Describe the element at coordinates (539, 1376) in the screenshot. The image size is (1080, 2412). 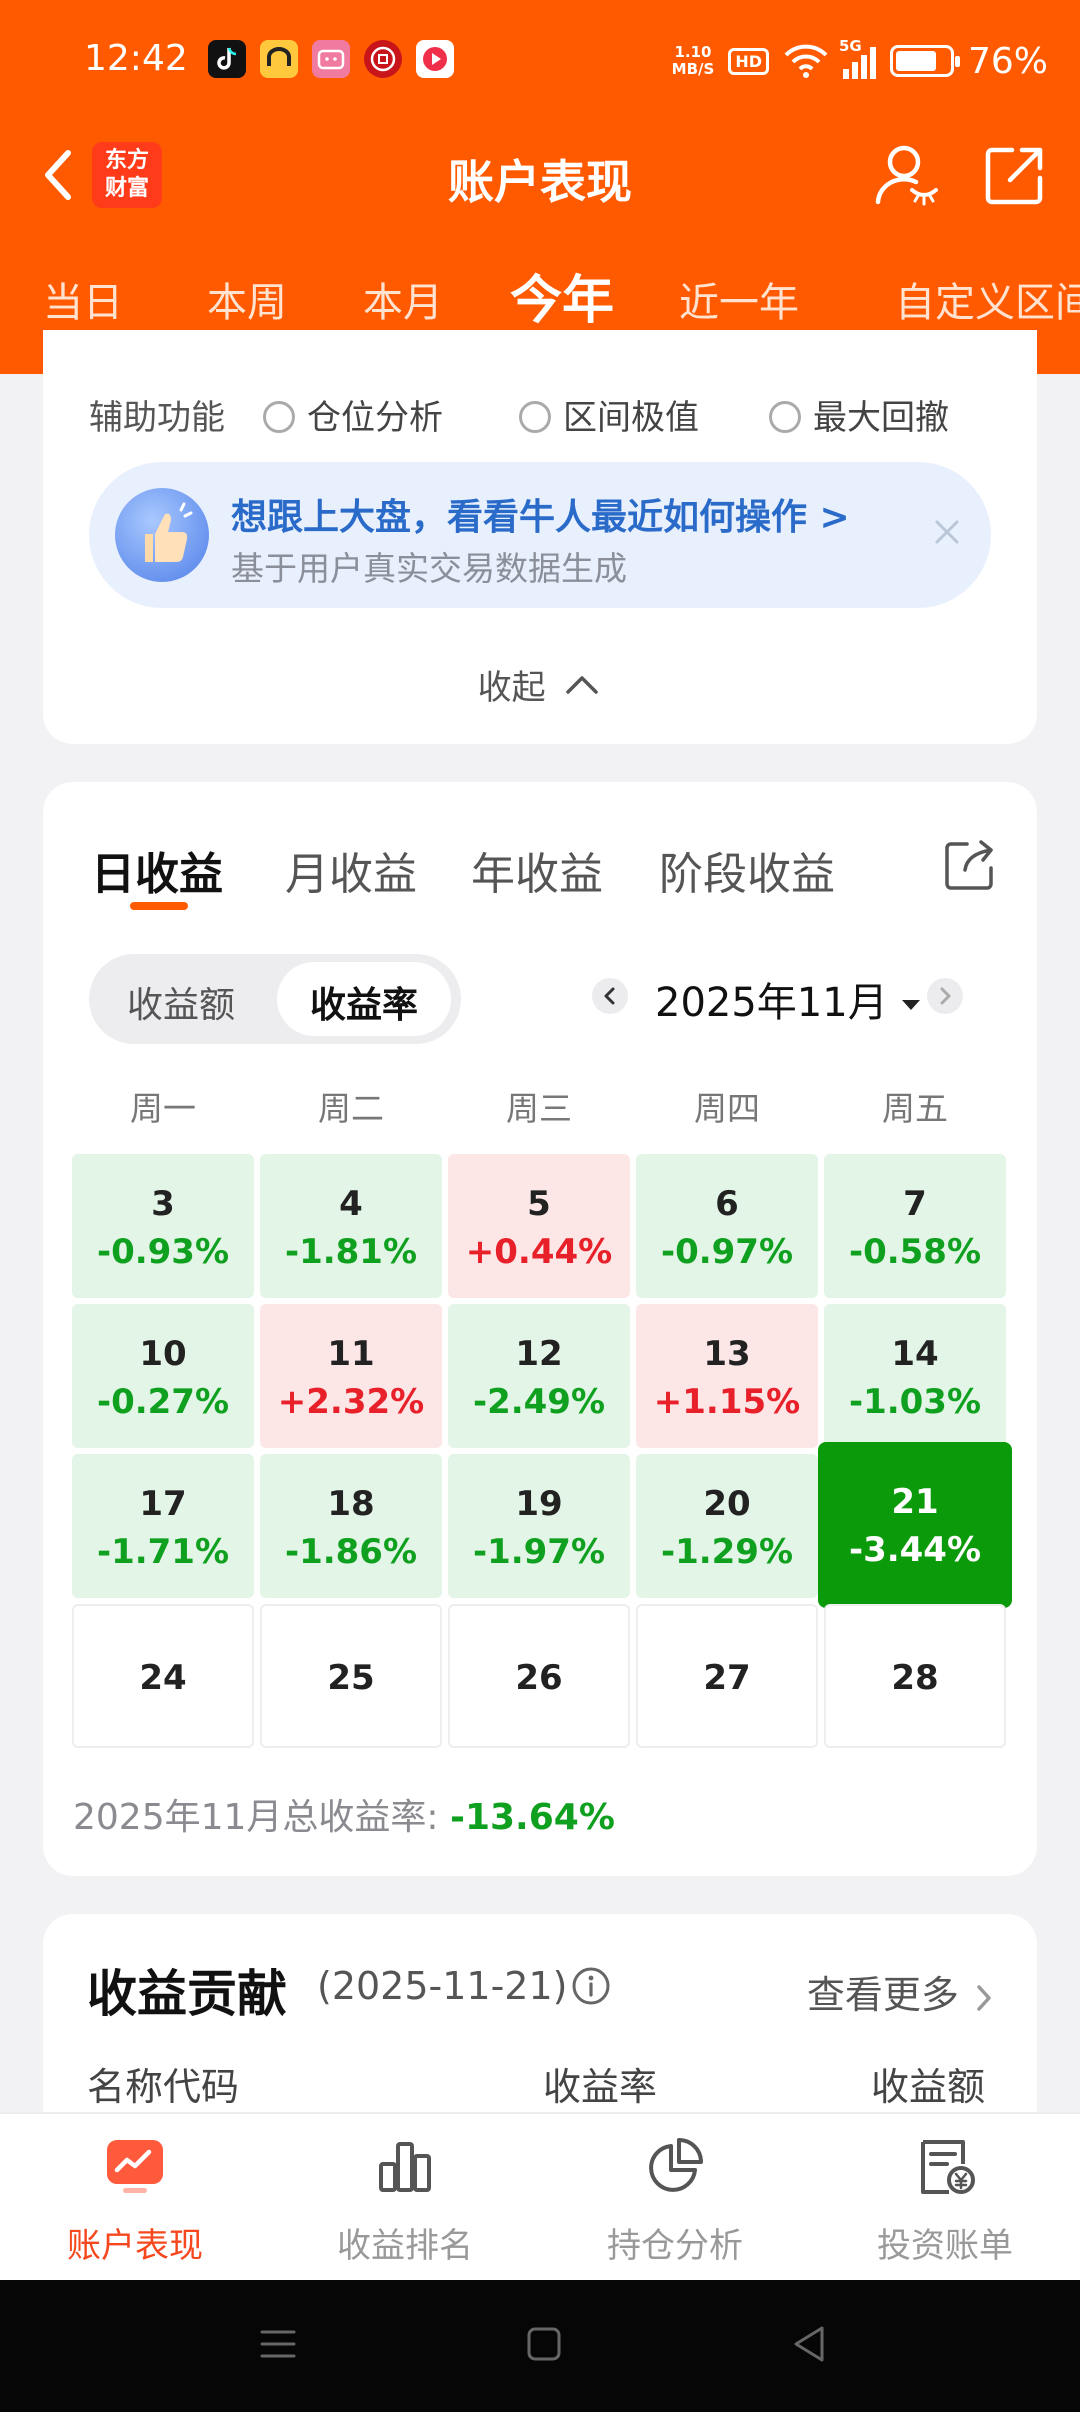
I see `calendar-day-cell: 12 -2.49%` at that location.